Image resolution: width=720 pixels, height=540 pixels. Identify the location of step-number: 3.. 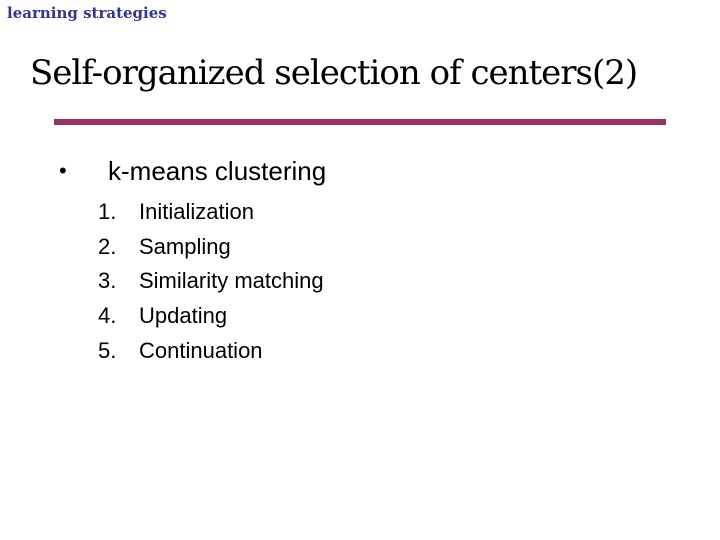
(107, 281).